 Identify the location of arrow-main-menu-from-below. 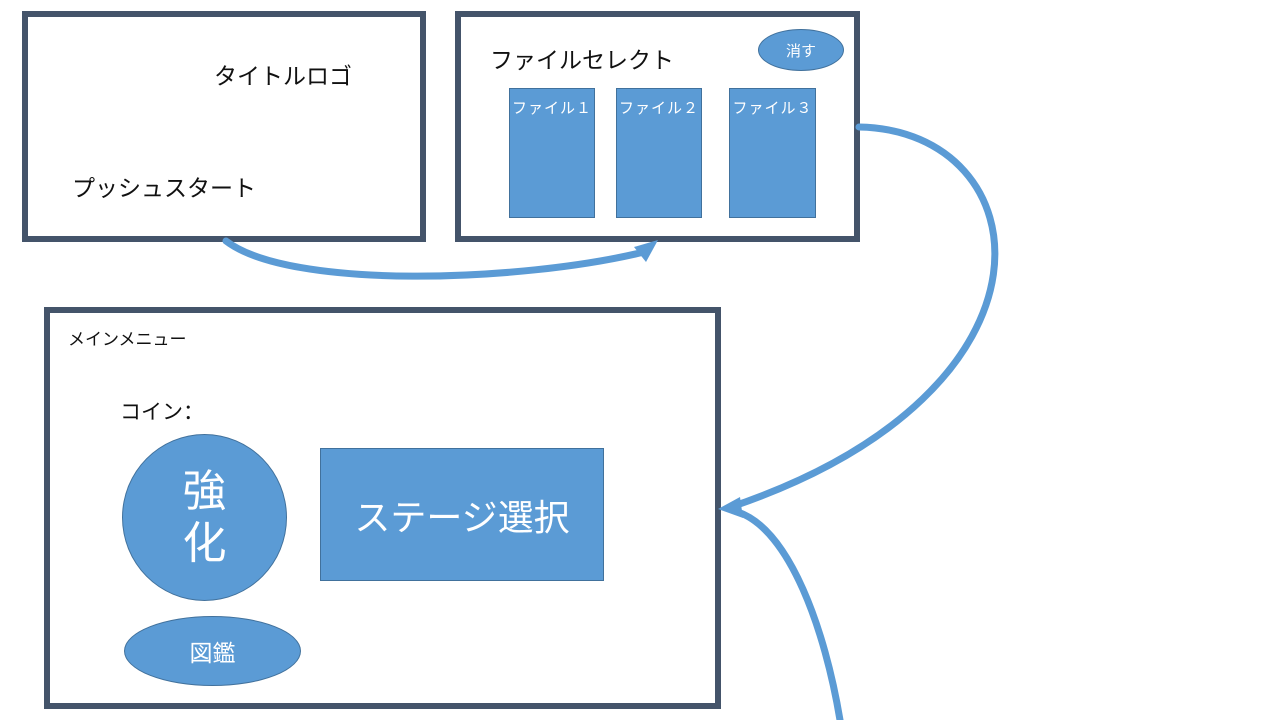
(789, 614).